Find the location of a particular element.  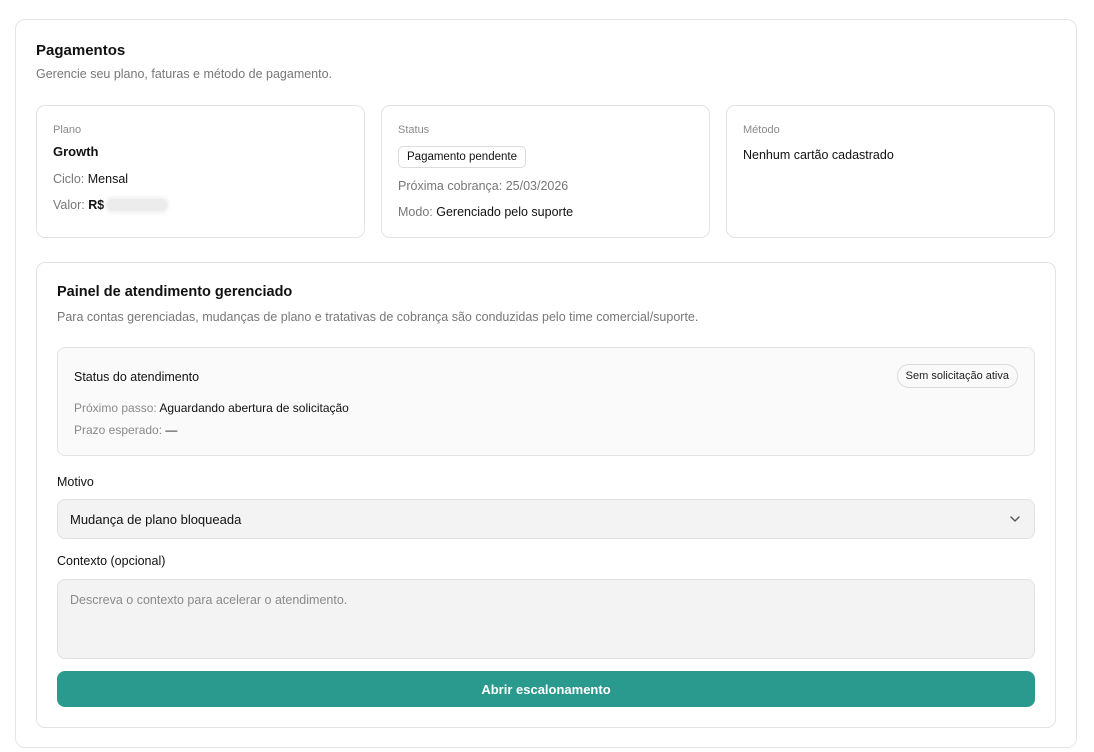

next-charge-value: 25/03/2026 is located at coordinates (537, 186).